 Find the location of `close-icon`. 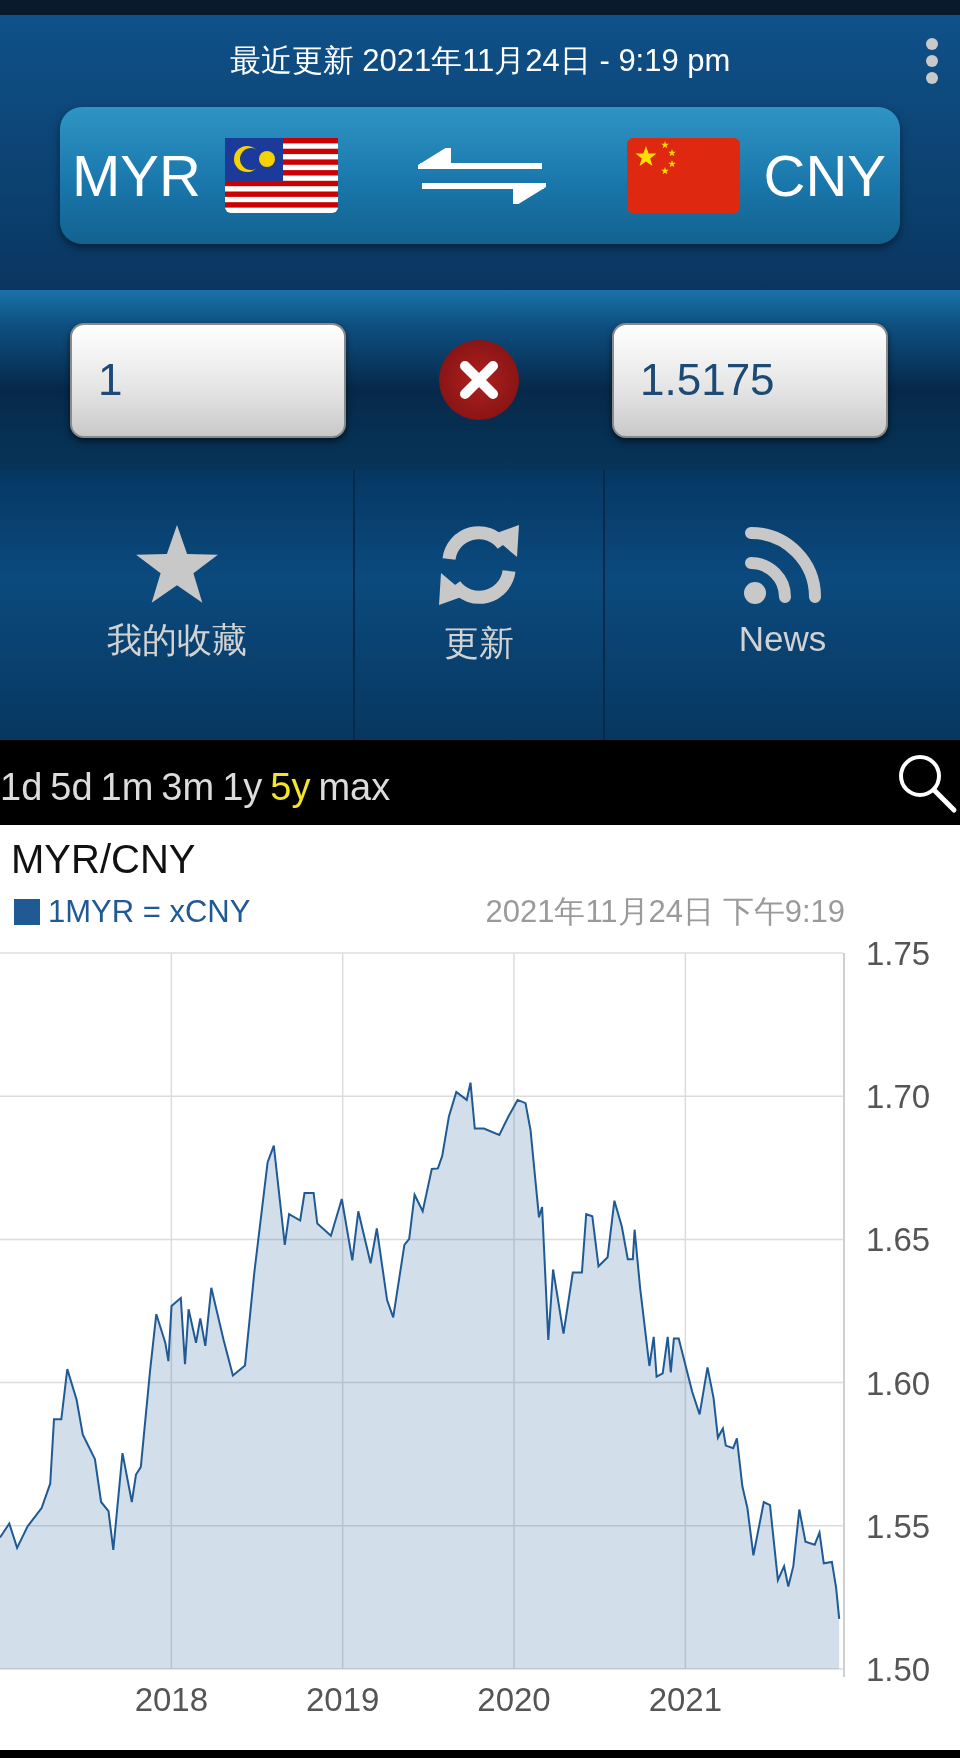

close-icon is located at coordinates (479, 380).